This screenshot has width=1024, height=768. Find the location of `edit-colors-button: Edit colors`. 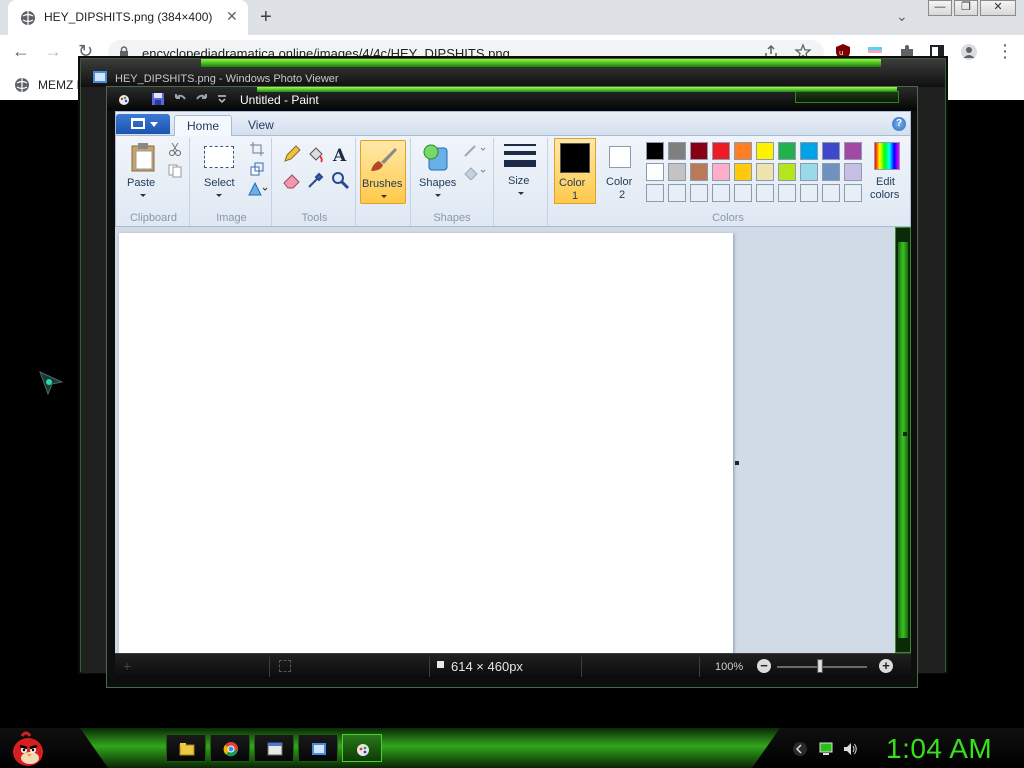

edit-colors-button: Edit colors is located at coordinates (887, 171).